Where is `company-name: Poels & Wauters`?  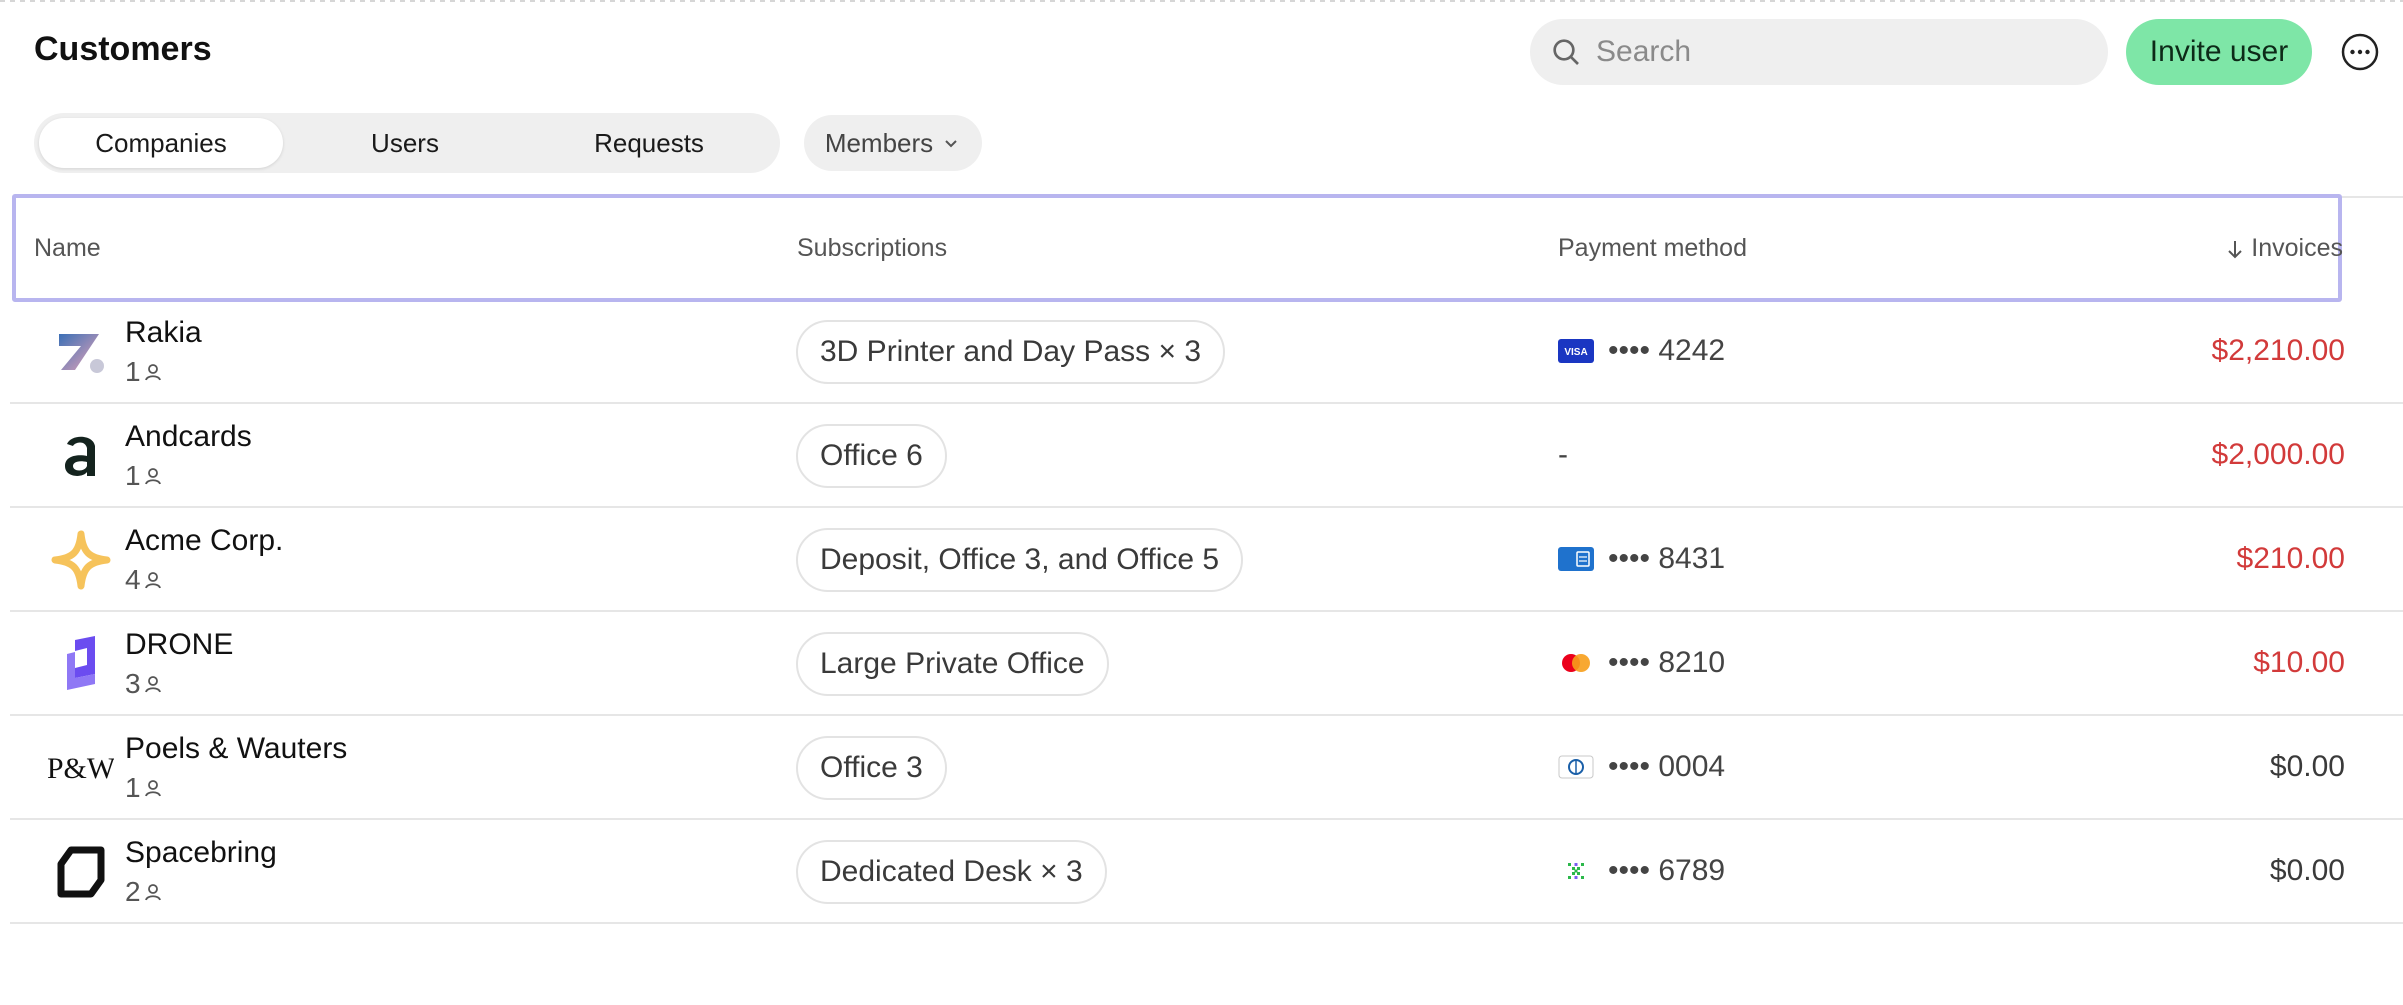 company-name: Poels & Wauters is located at coordinates (236, 749).